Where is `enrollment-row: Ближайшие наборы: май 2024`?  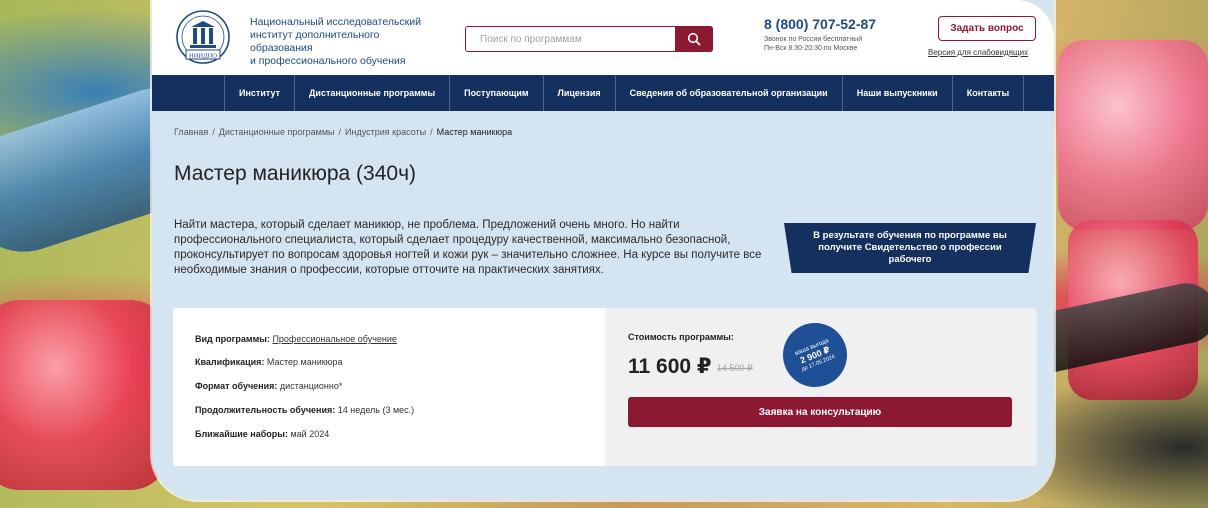 enrollment-row: Ближайшие наборы: май 2024 is located at coordinates (262, 434).